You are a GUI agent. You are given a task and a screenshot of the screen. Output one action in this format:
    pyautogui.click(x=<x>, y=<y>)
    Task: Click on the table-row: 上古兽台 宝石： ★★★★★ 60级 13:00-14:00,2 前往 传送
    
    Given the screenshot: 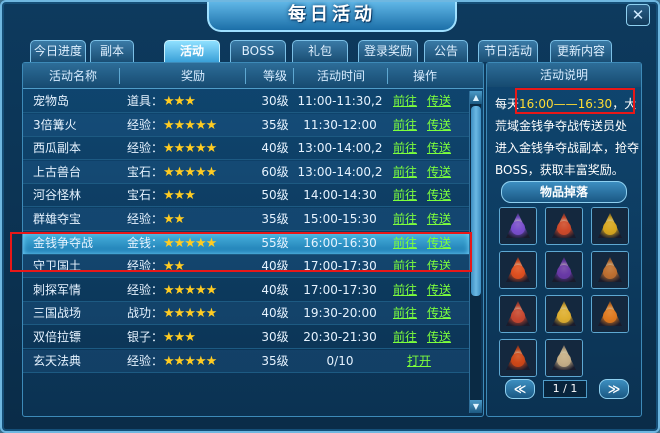 What is the action you would take?
    pyautogui.click(x=246, y=172)
    